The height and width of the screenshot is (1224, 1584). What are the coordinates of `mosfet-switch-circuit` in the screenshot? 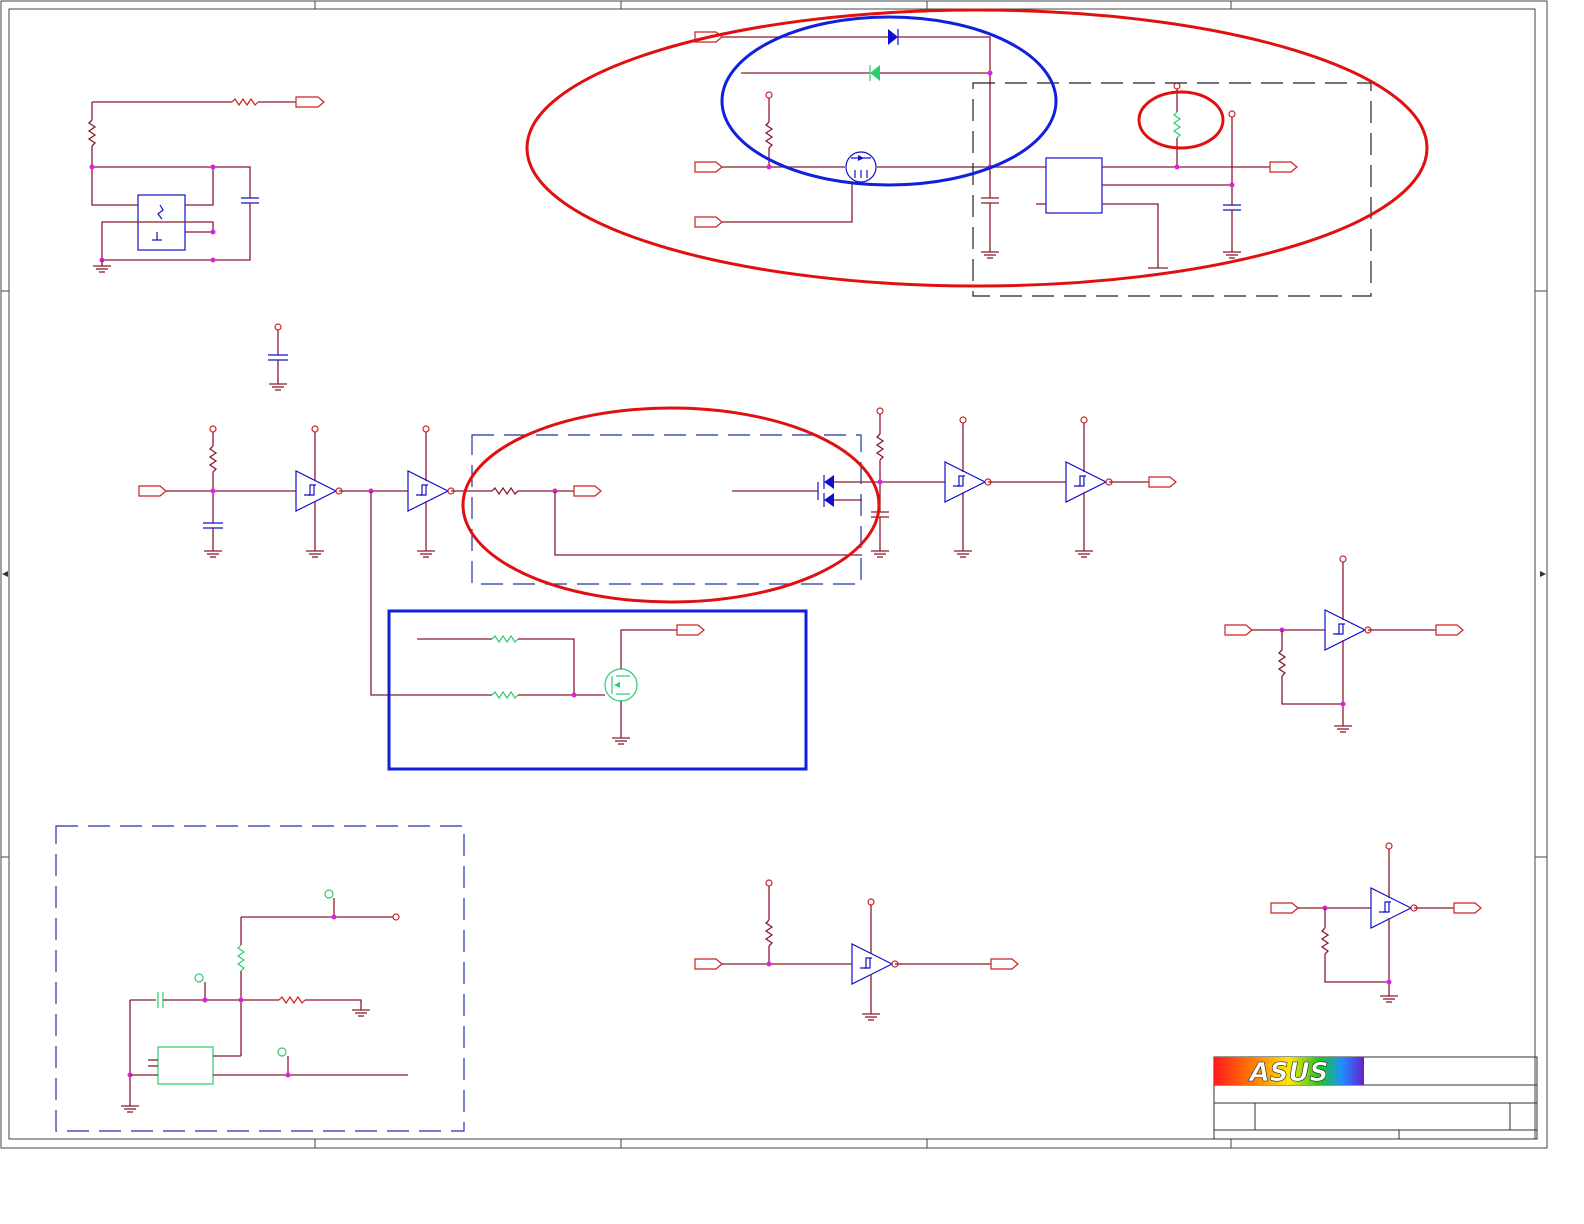 It's located at (537, 618).